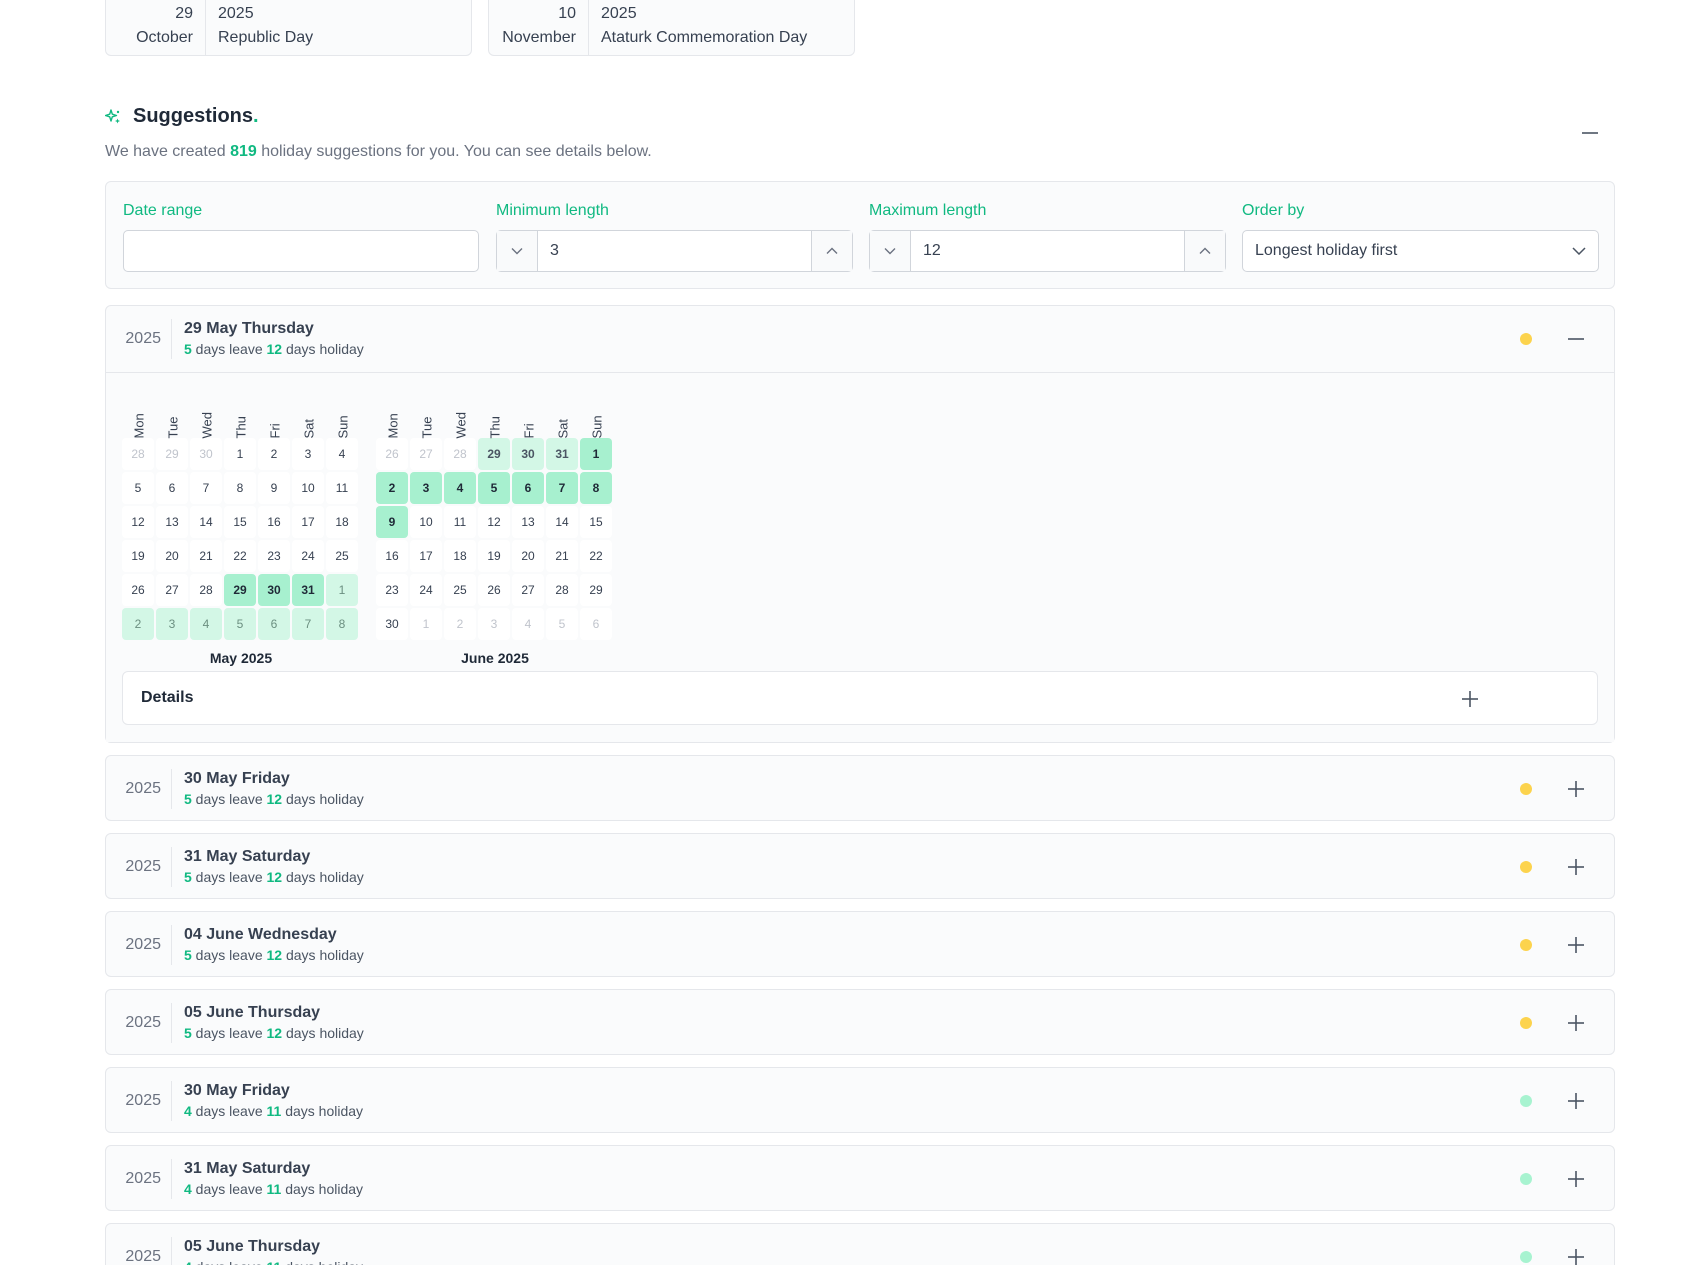  Describe the element at coordinates (832, 251) in the screenshot. I see `min-increment-button` at that location.